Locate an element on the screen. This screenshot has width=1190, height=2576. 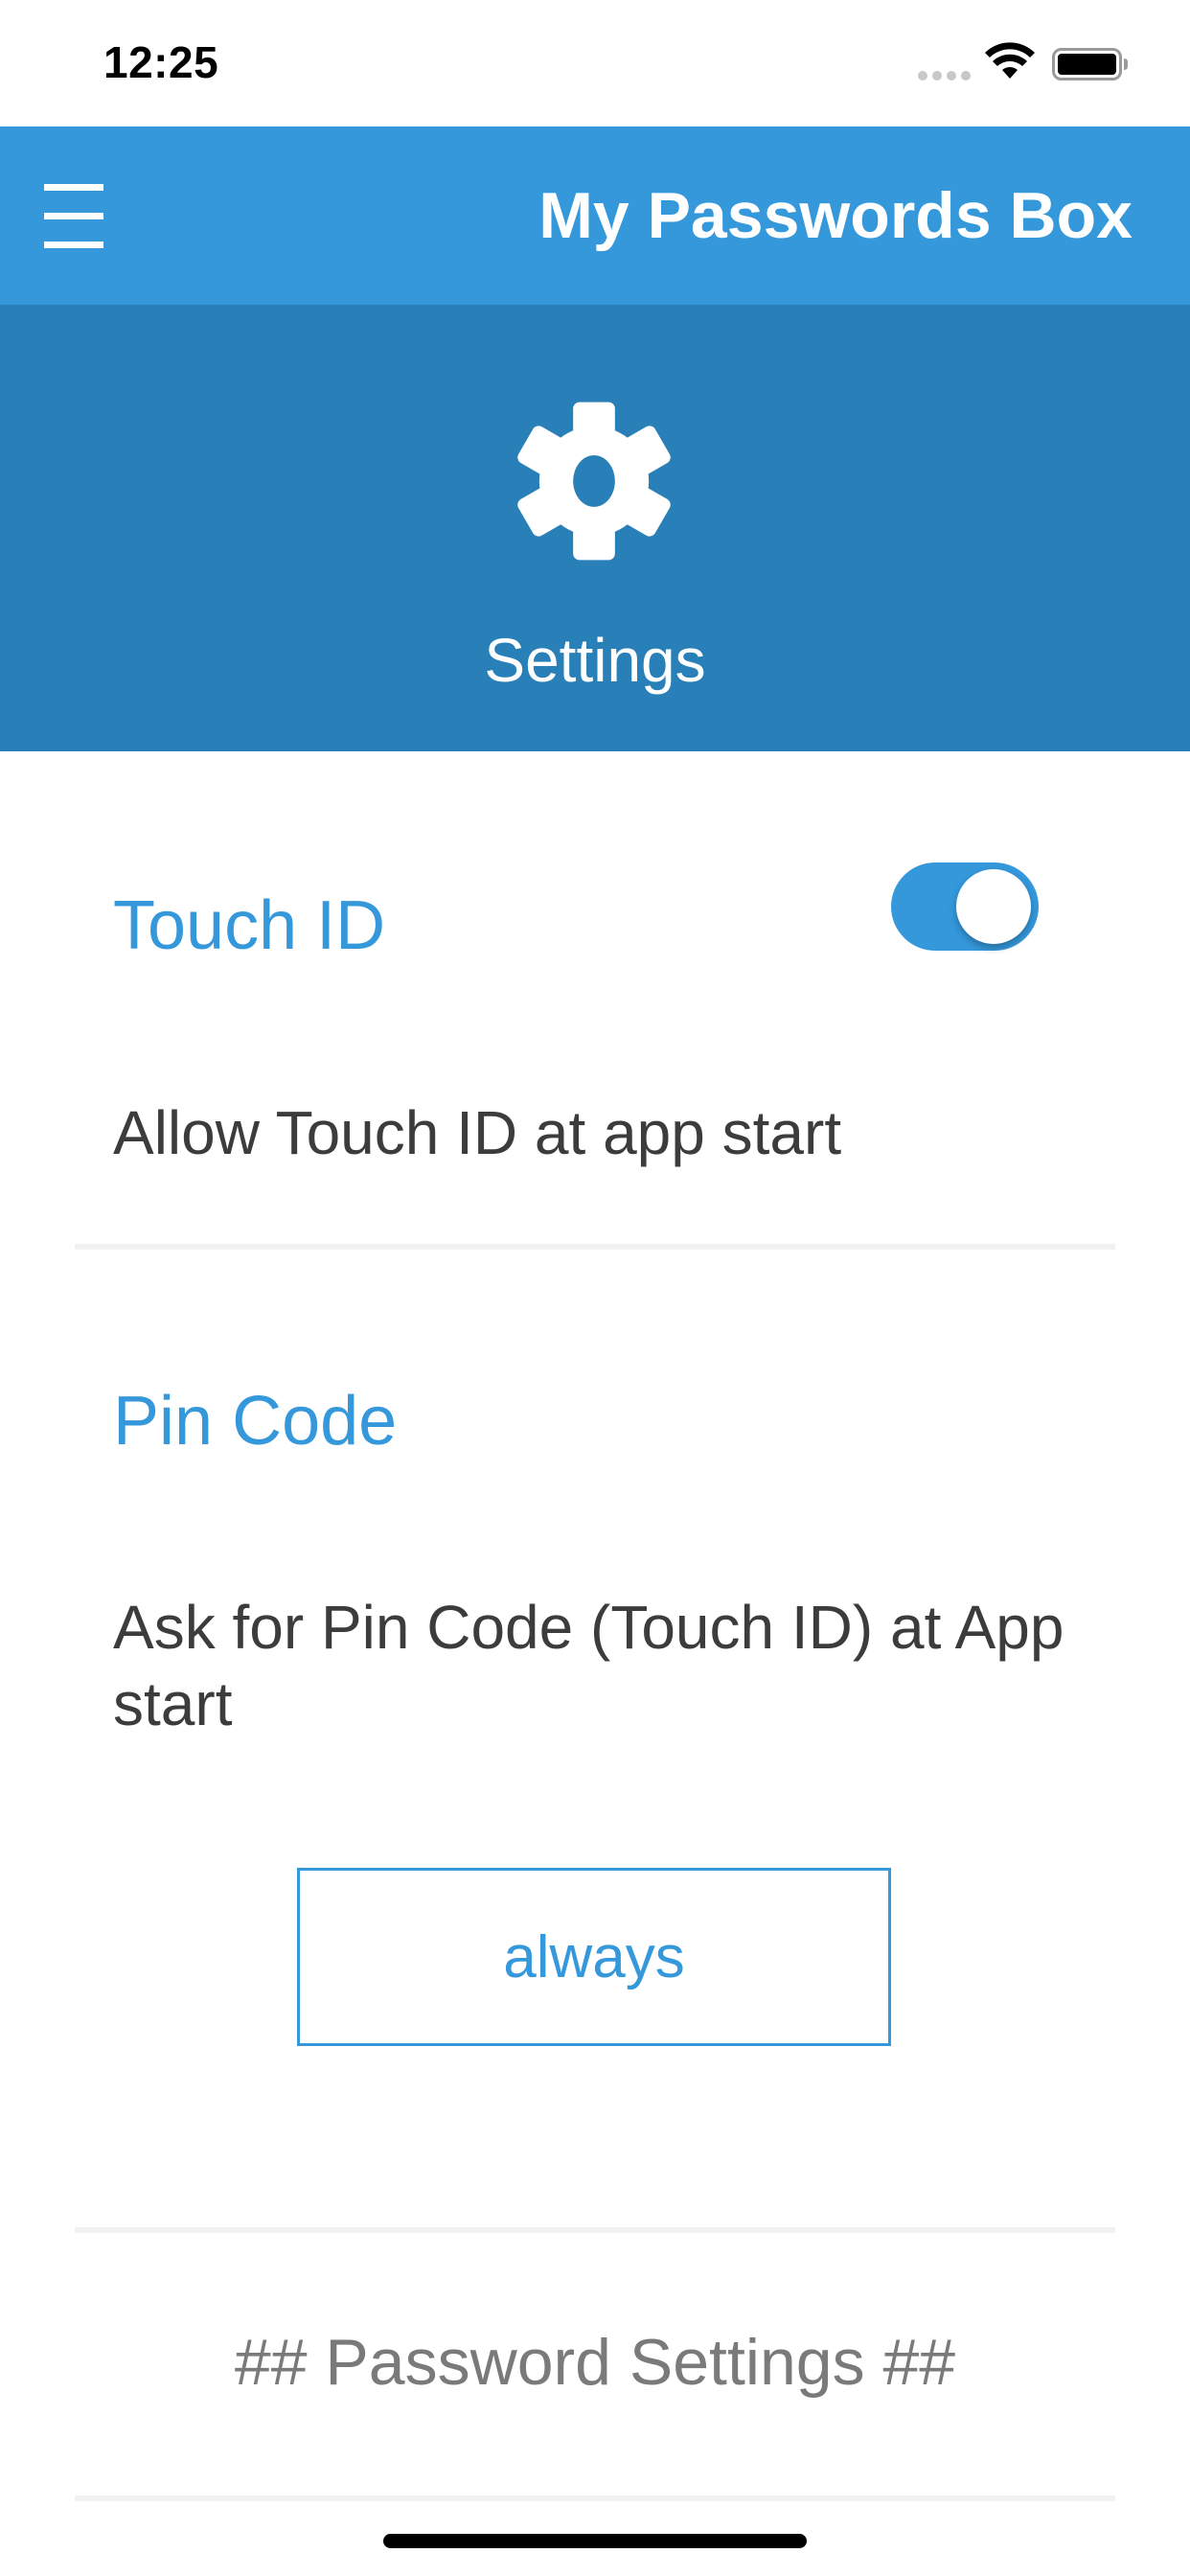
hamburger-menu-icon is located at coordinates (74, 216).